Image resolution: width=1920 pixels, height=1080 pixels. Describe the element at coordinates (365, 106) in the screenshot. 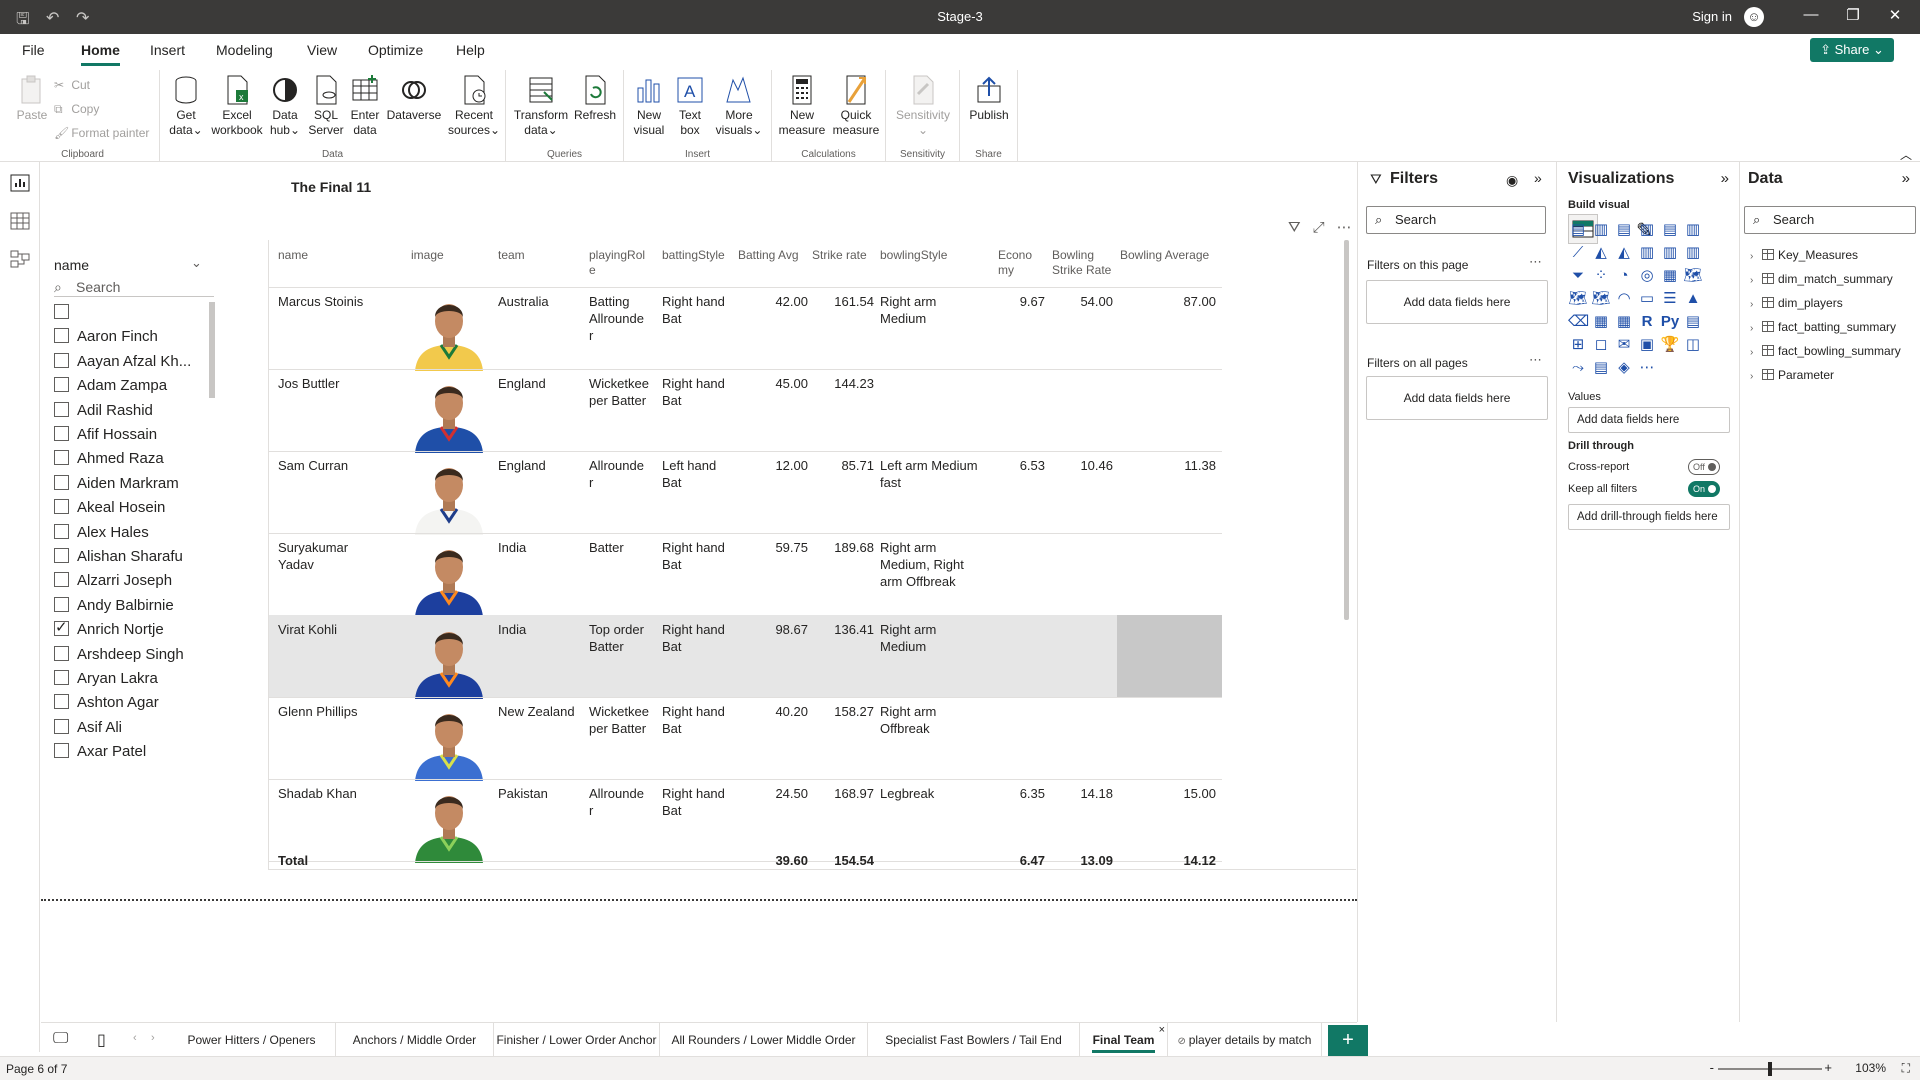

I see `enter-data-button: Enter data` at that location.